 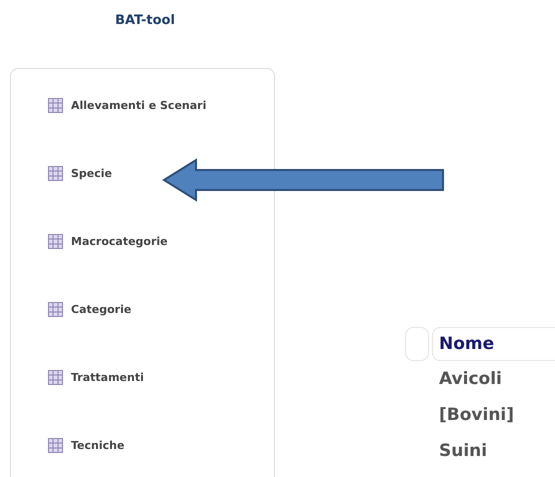 I want to click on app-title: BAT-tool, so click(x=145, y=20).